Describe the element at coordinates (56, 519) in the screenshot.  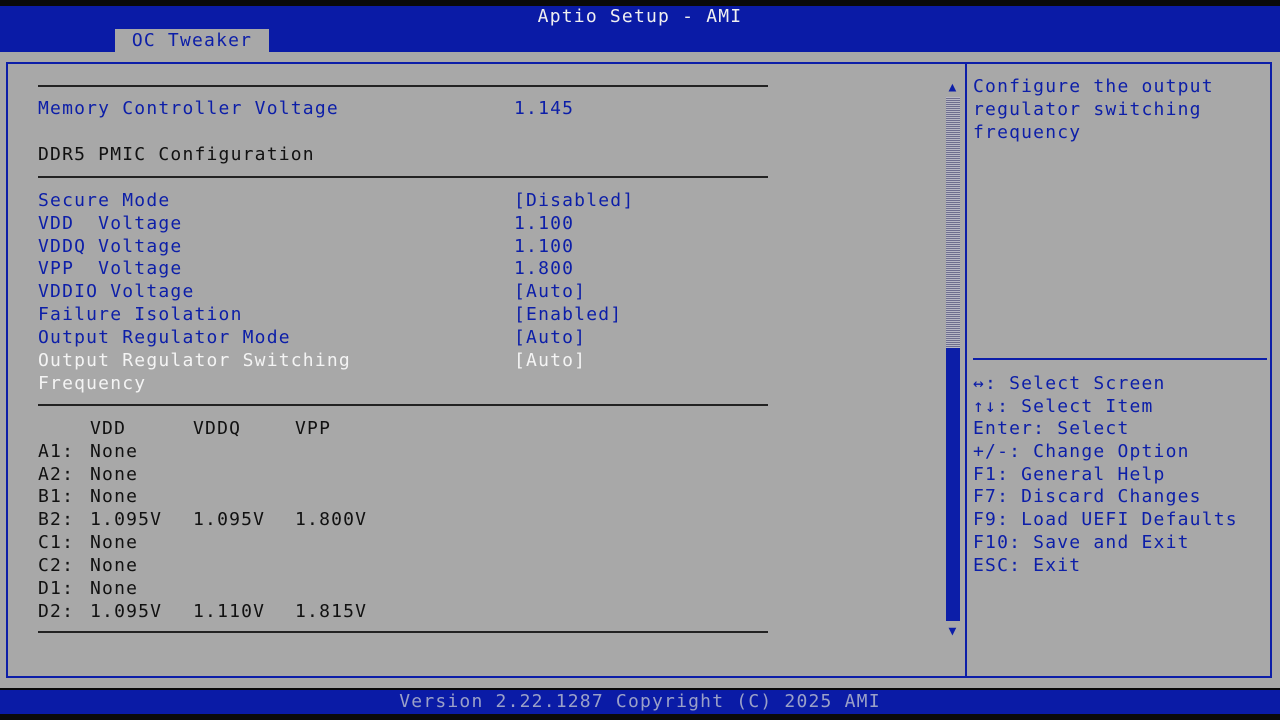
I see `slot-label: B2:` at that location.